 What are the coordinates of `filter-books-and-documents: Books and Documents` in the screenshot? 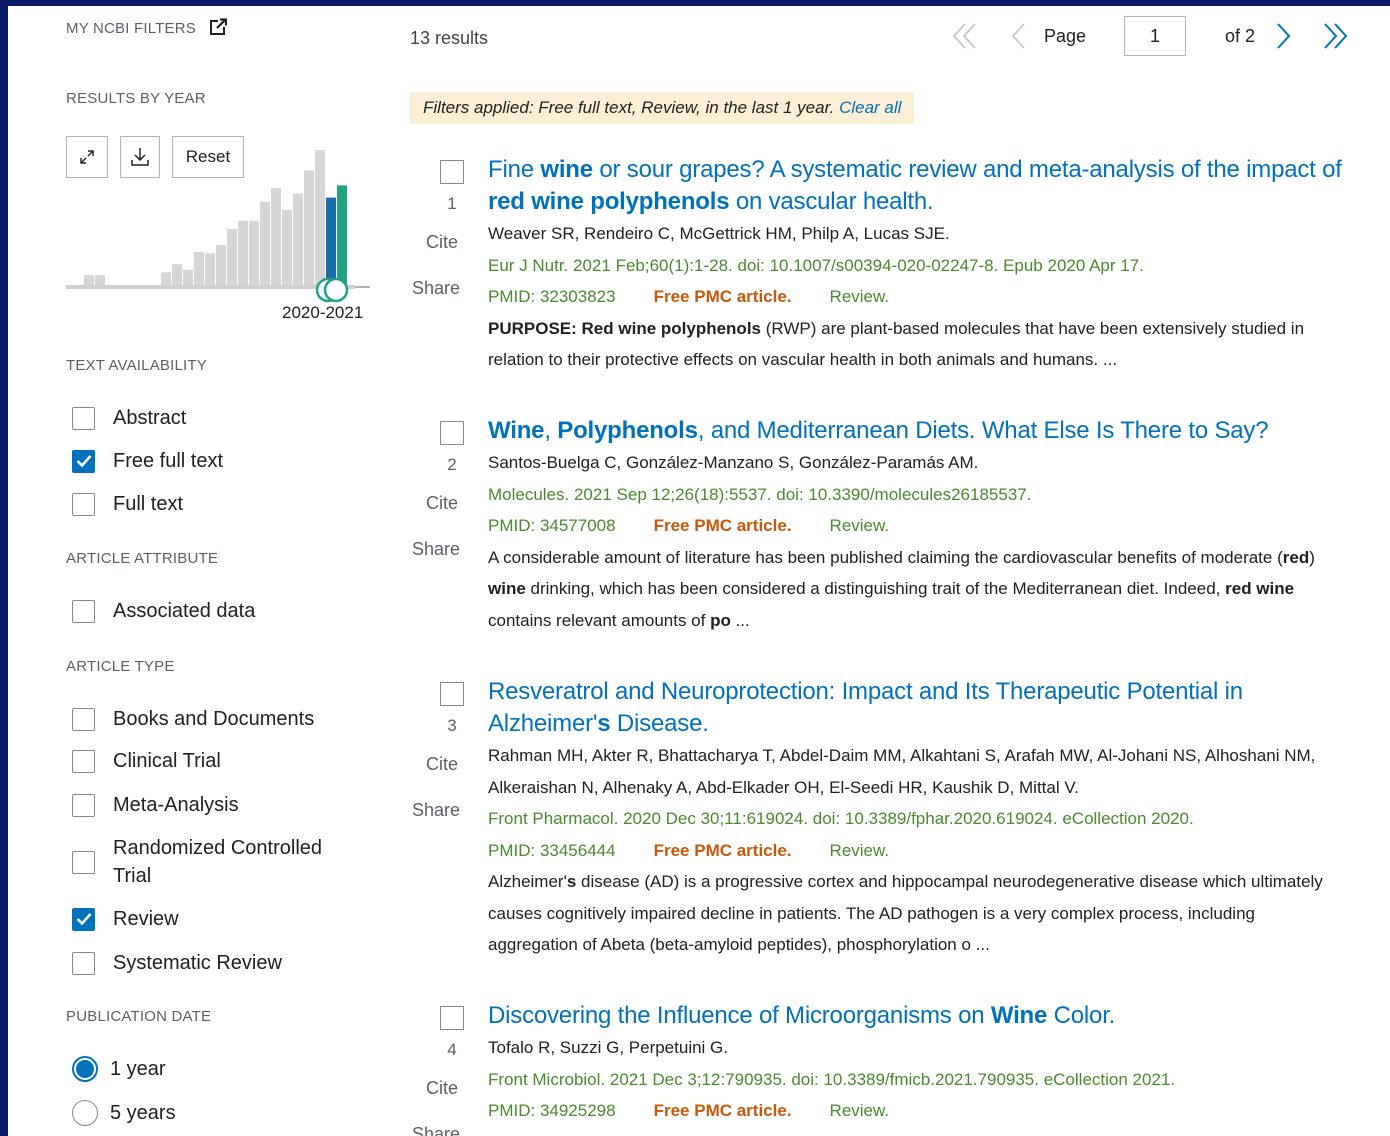 It's located at (193, 719).